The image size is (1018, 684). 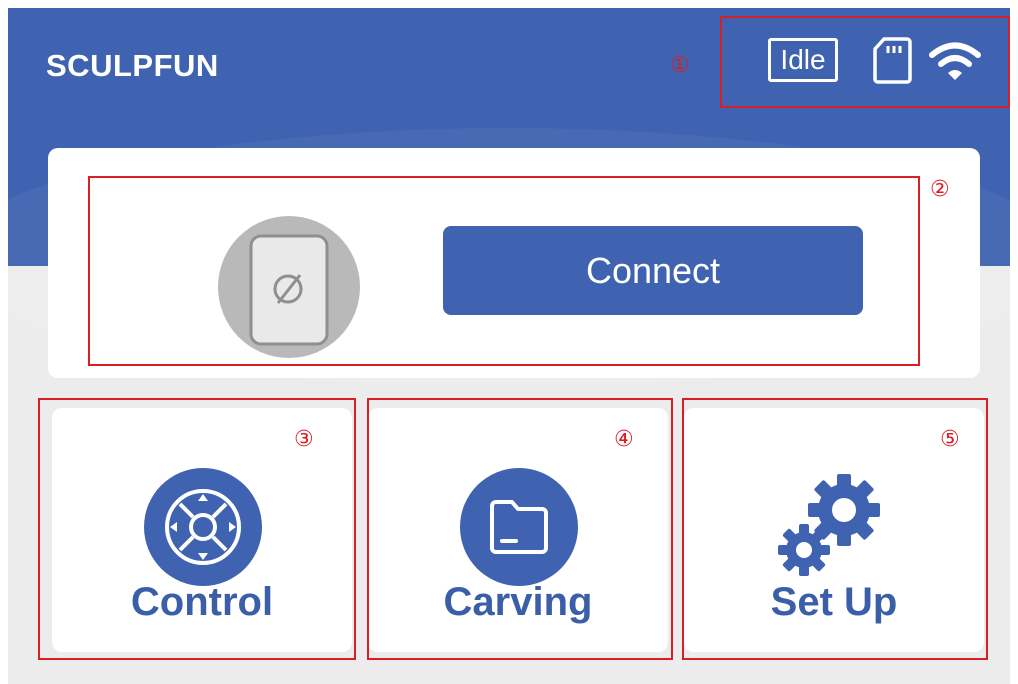 What do you see at coordinates (624, 438) in the screenshot?
I see `annotation-number-4: ④` at bounding box center [624, 438].